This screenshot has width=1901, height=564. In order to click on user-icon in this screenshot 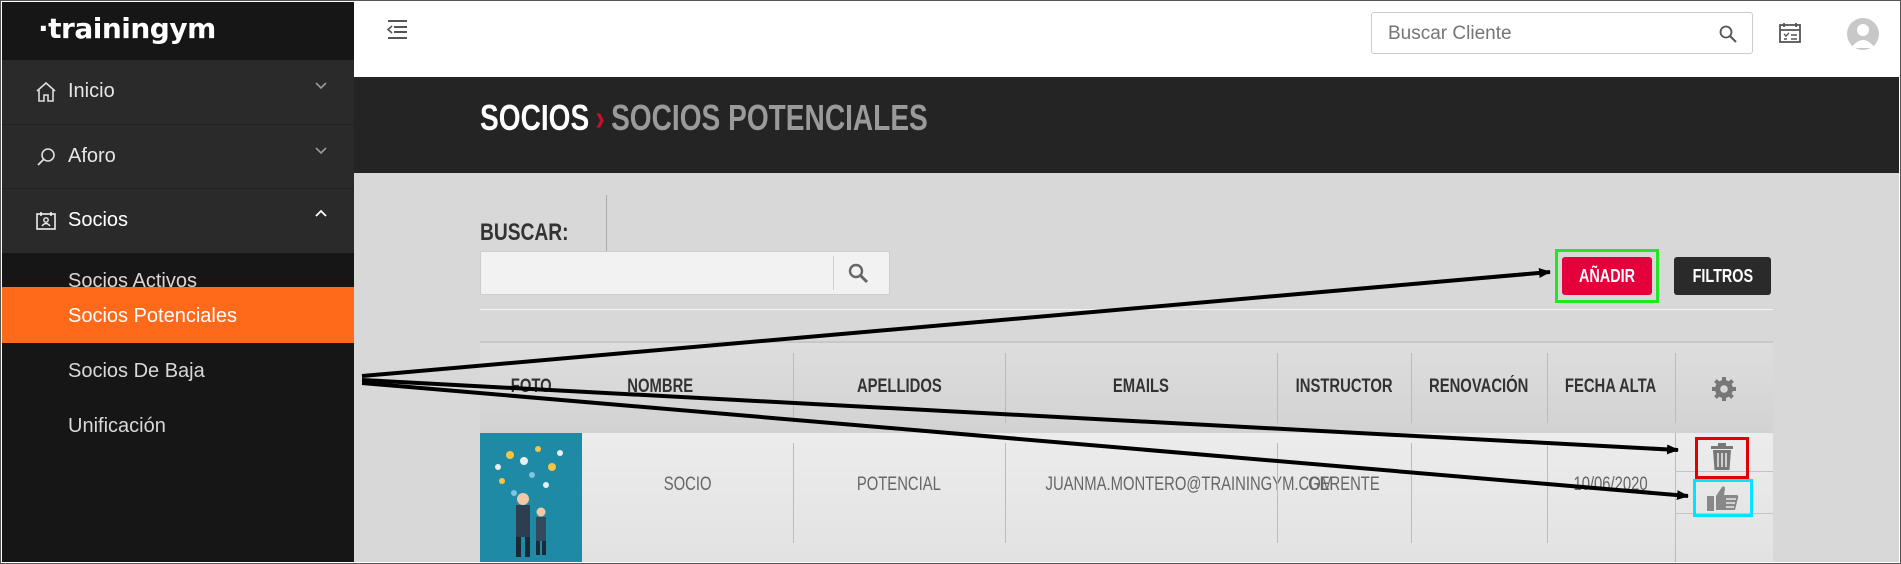, I will do `click(1863, 36)`.